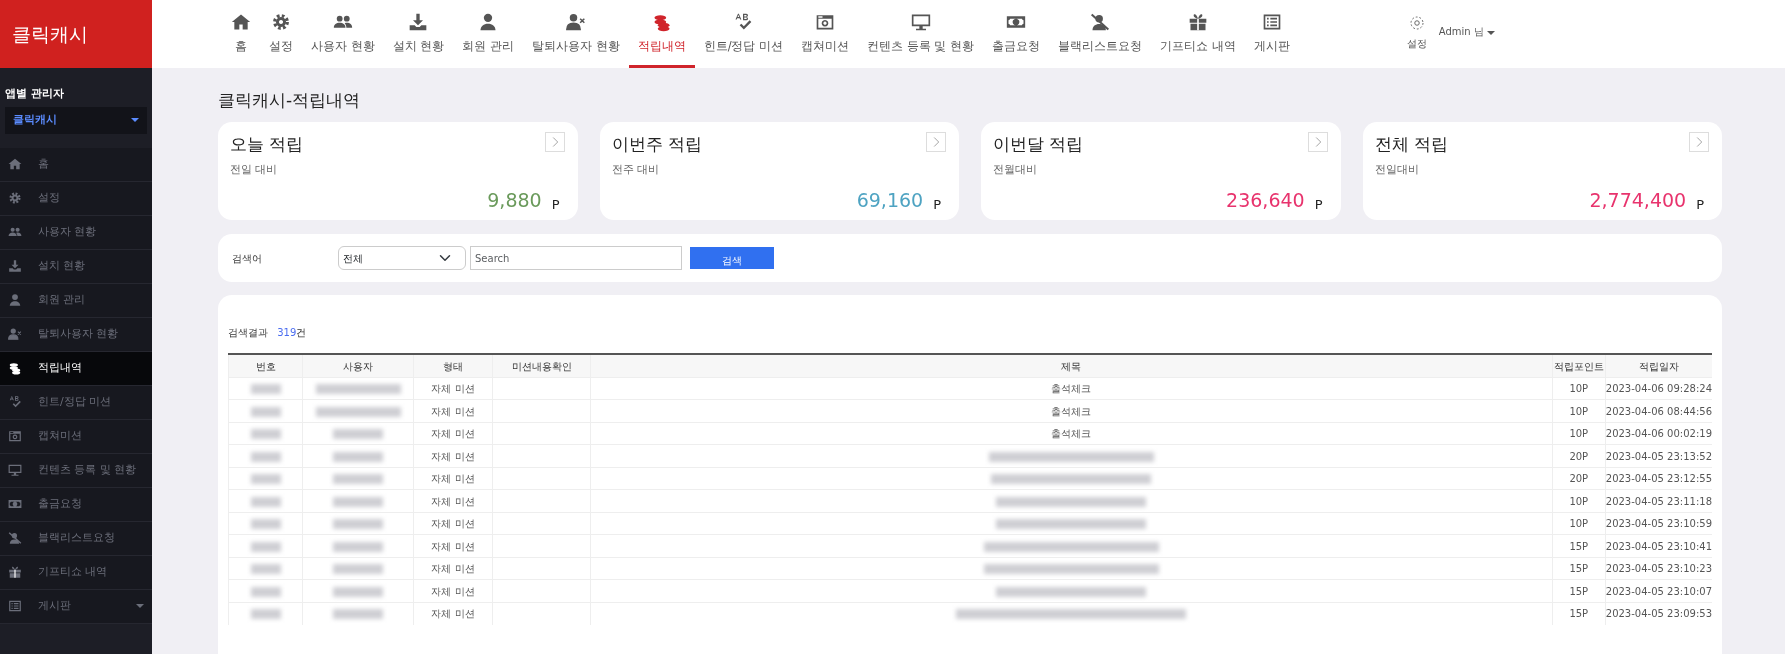 The width and height of the screenshot is (1785, 654). Describe the element at coordinates (1658, 591) in the screenshot. I see `table-cell: 2023-04-05 23:10:07` at that location.